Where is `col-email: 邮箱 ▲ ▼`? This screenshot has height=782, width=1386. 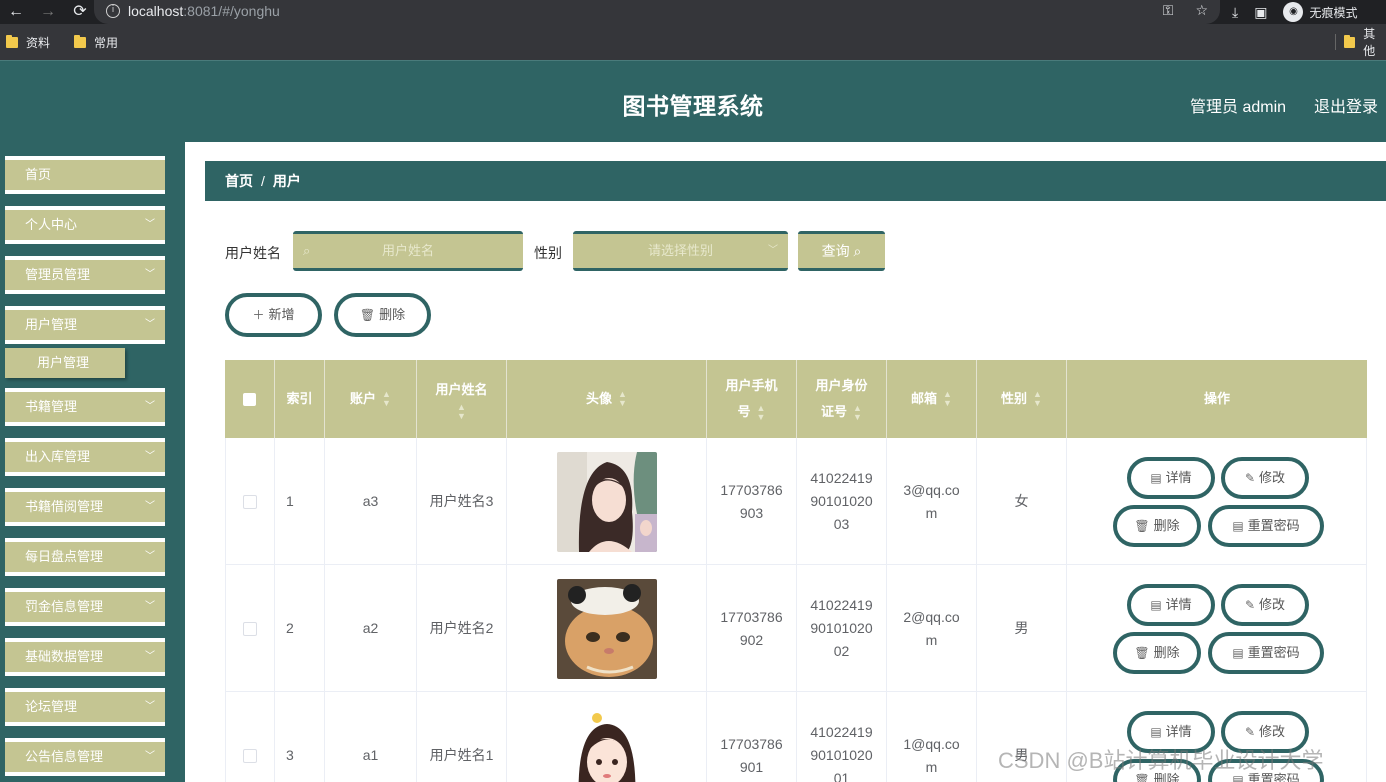
col-email: 邮箱 ▲ ▼ is located at coordinates (932, 399).